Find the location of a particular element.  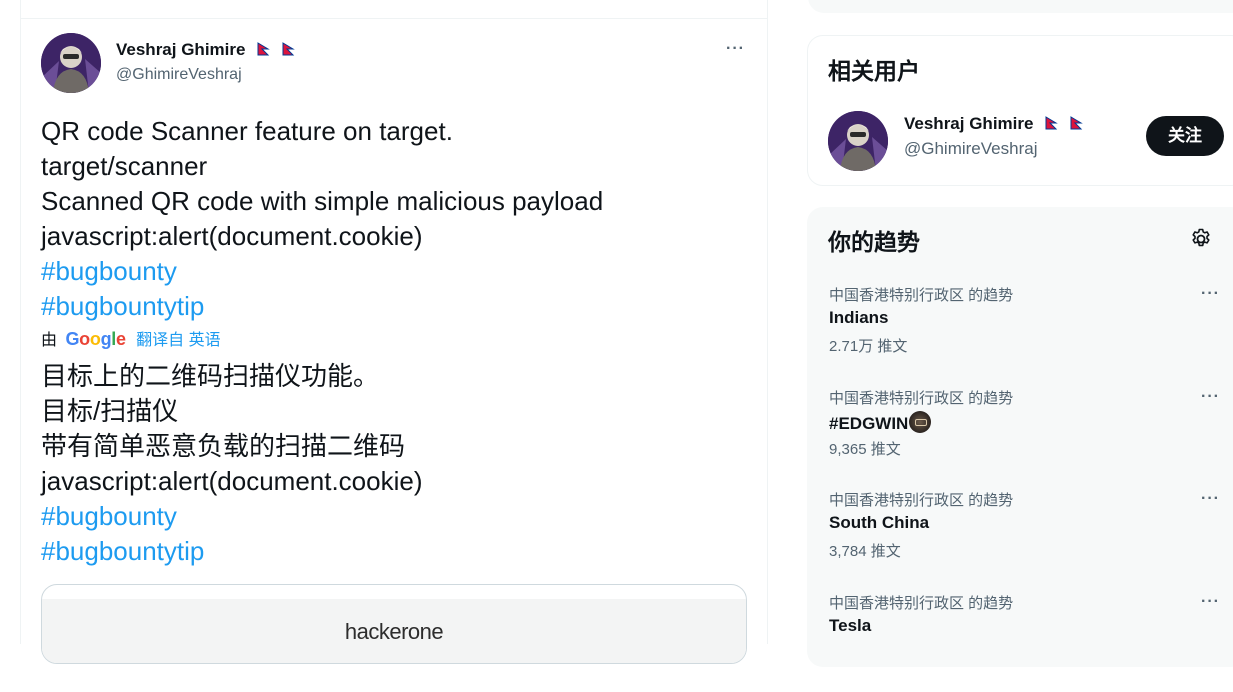

related-user-name: Veshraj Ghimire is located at coordinates (993, 124).